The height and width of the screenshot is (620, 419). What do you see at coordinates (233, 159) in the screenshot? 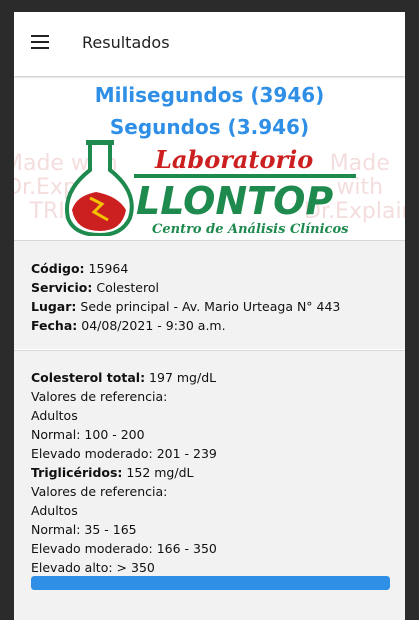
I see `svg-text: Laboratorio` at bounding box center [233, 159].